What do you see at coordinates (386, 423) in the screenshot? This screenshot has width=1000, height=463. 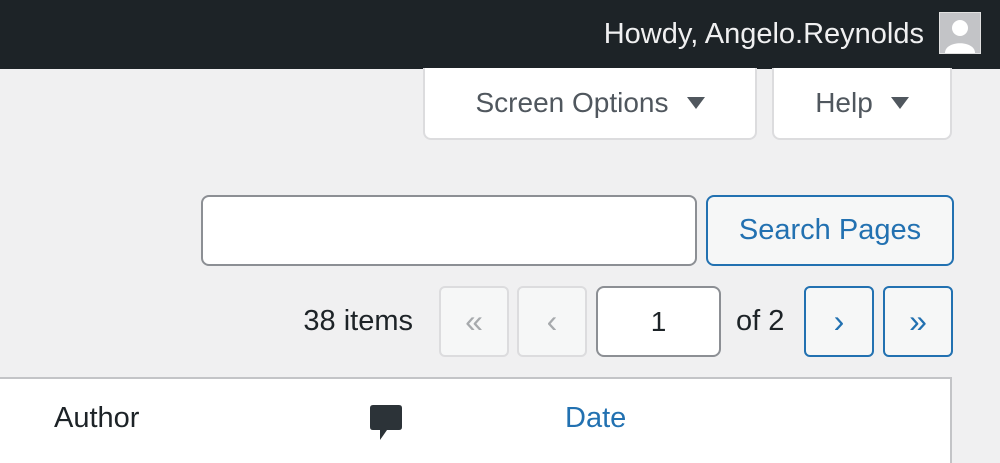 I see `comment-bubble-icon` at bounding box center [386, 423].